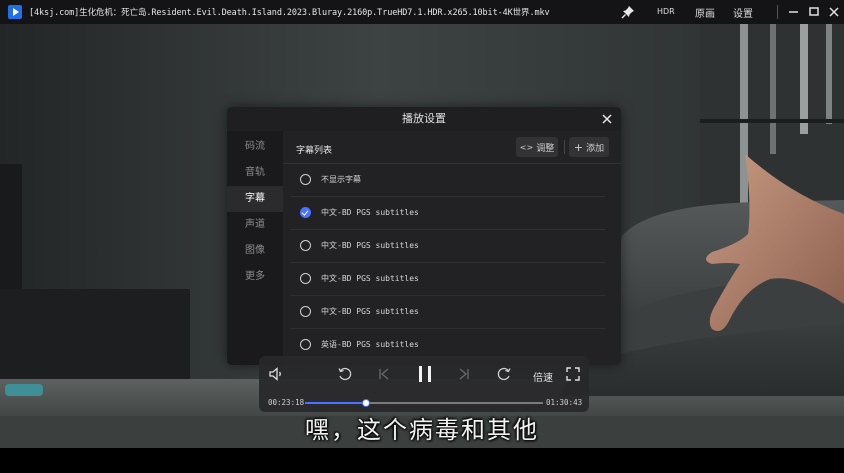  What do you see at coordinates (255, 147) in the screenshot?
I see `nav-item-bitstream: 码流` at bounding box center [255, 147].